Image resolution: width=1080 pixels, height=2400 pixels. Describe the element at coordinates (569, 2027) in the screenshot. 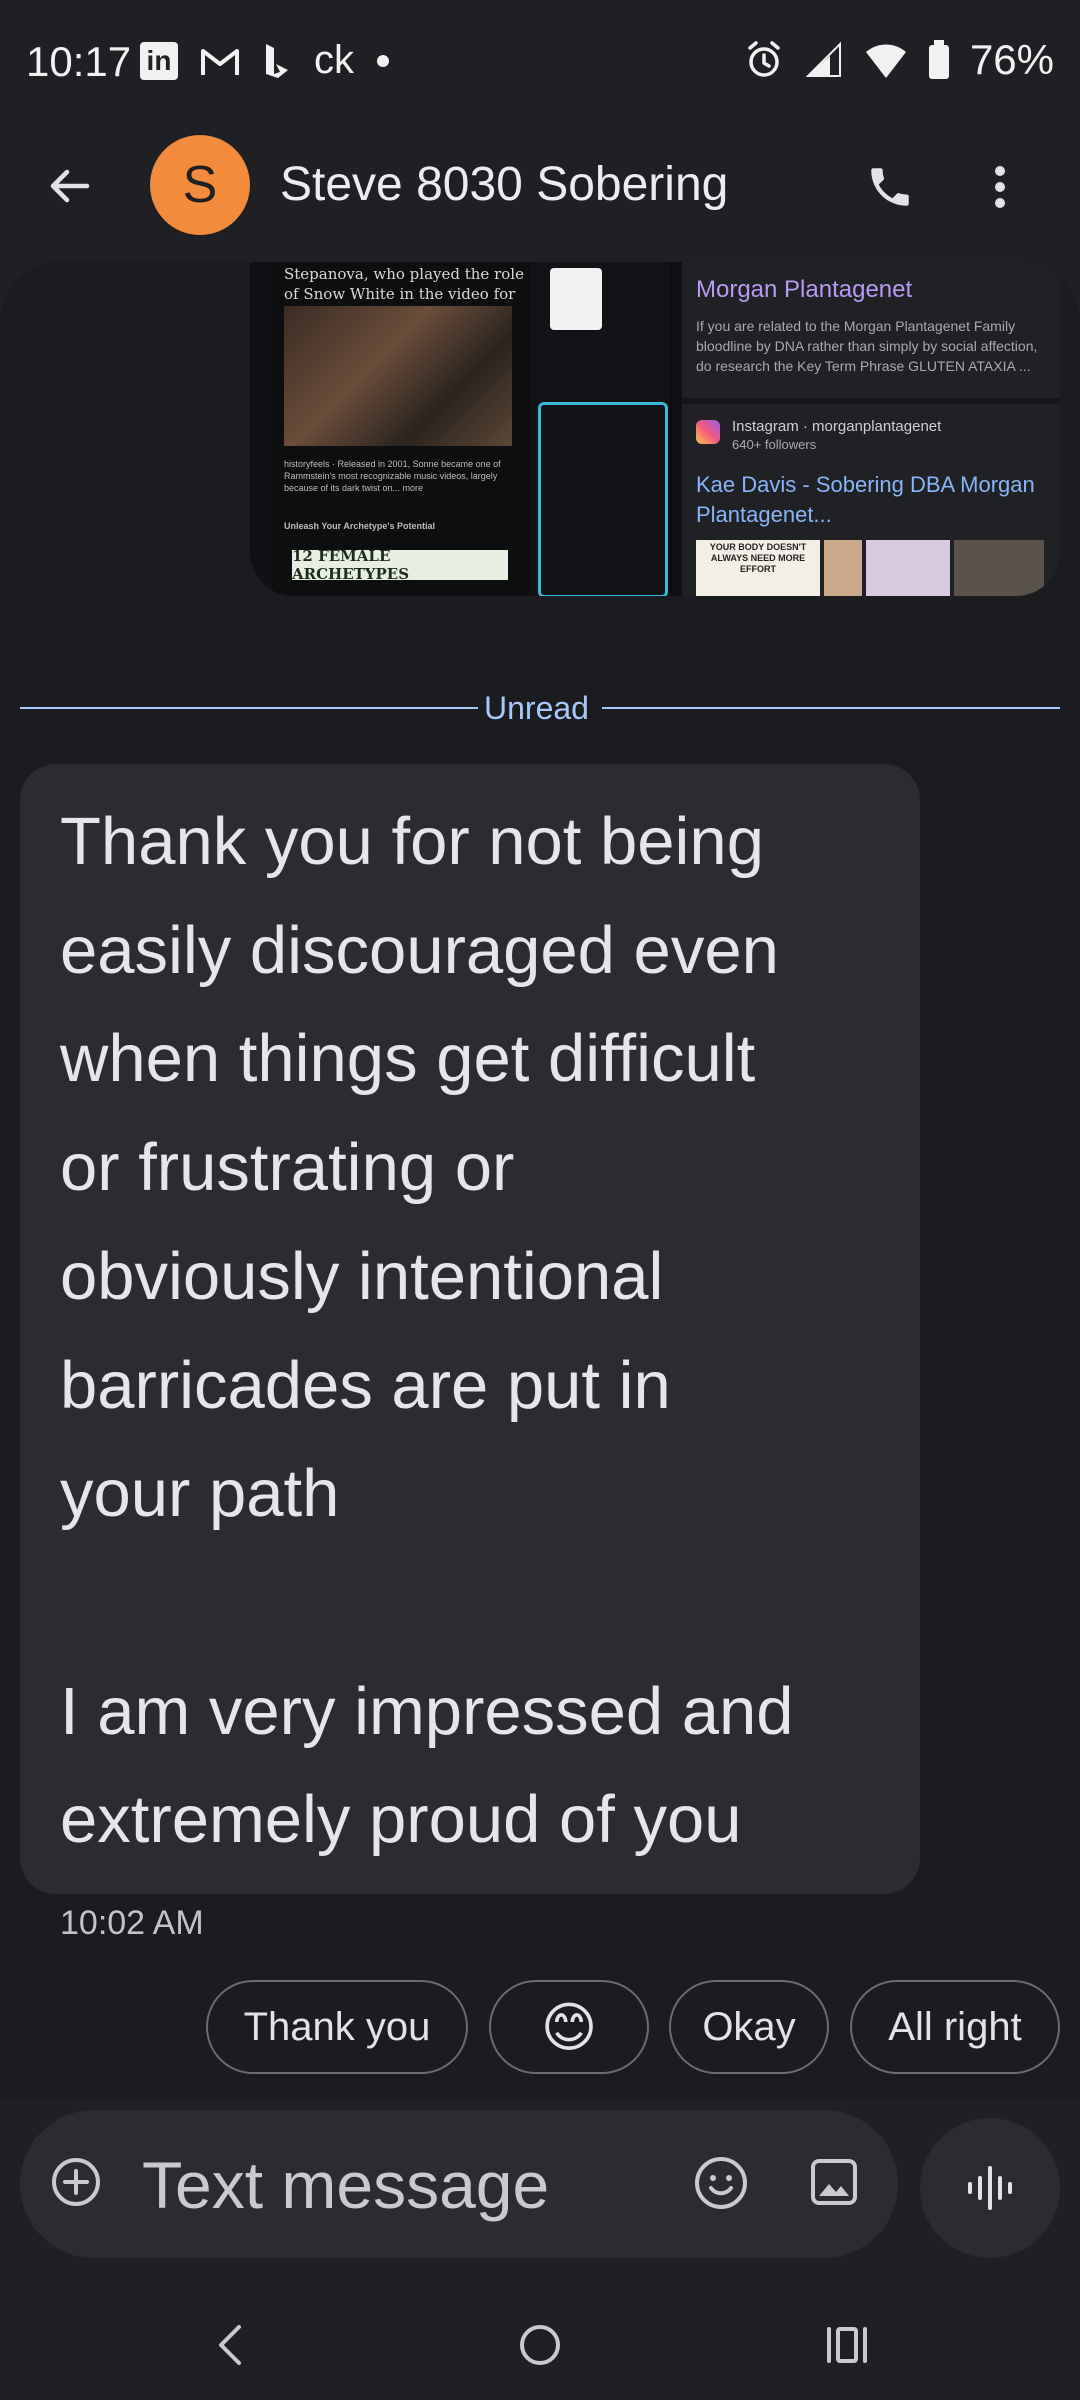

I see `smart-reply-emoji: 😊` at that location.